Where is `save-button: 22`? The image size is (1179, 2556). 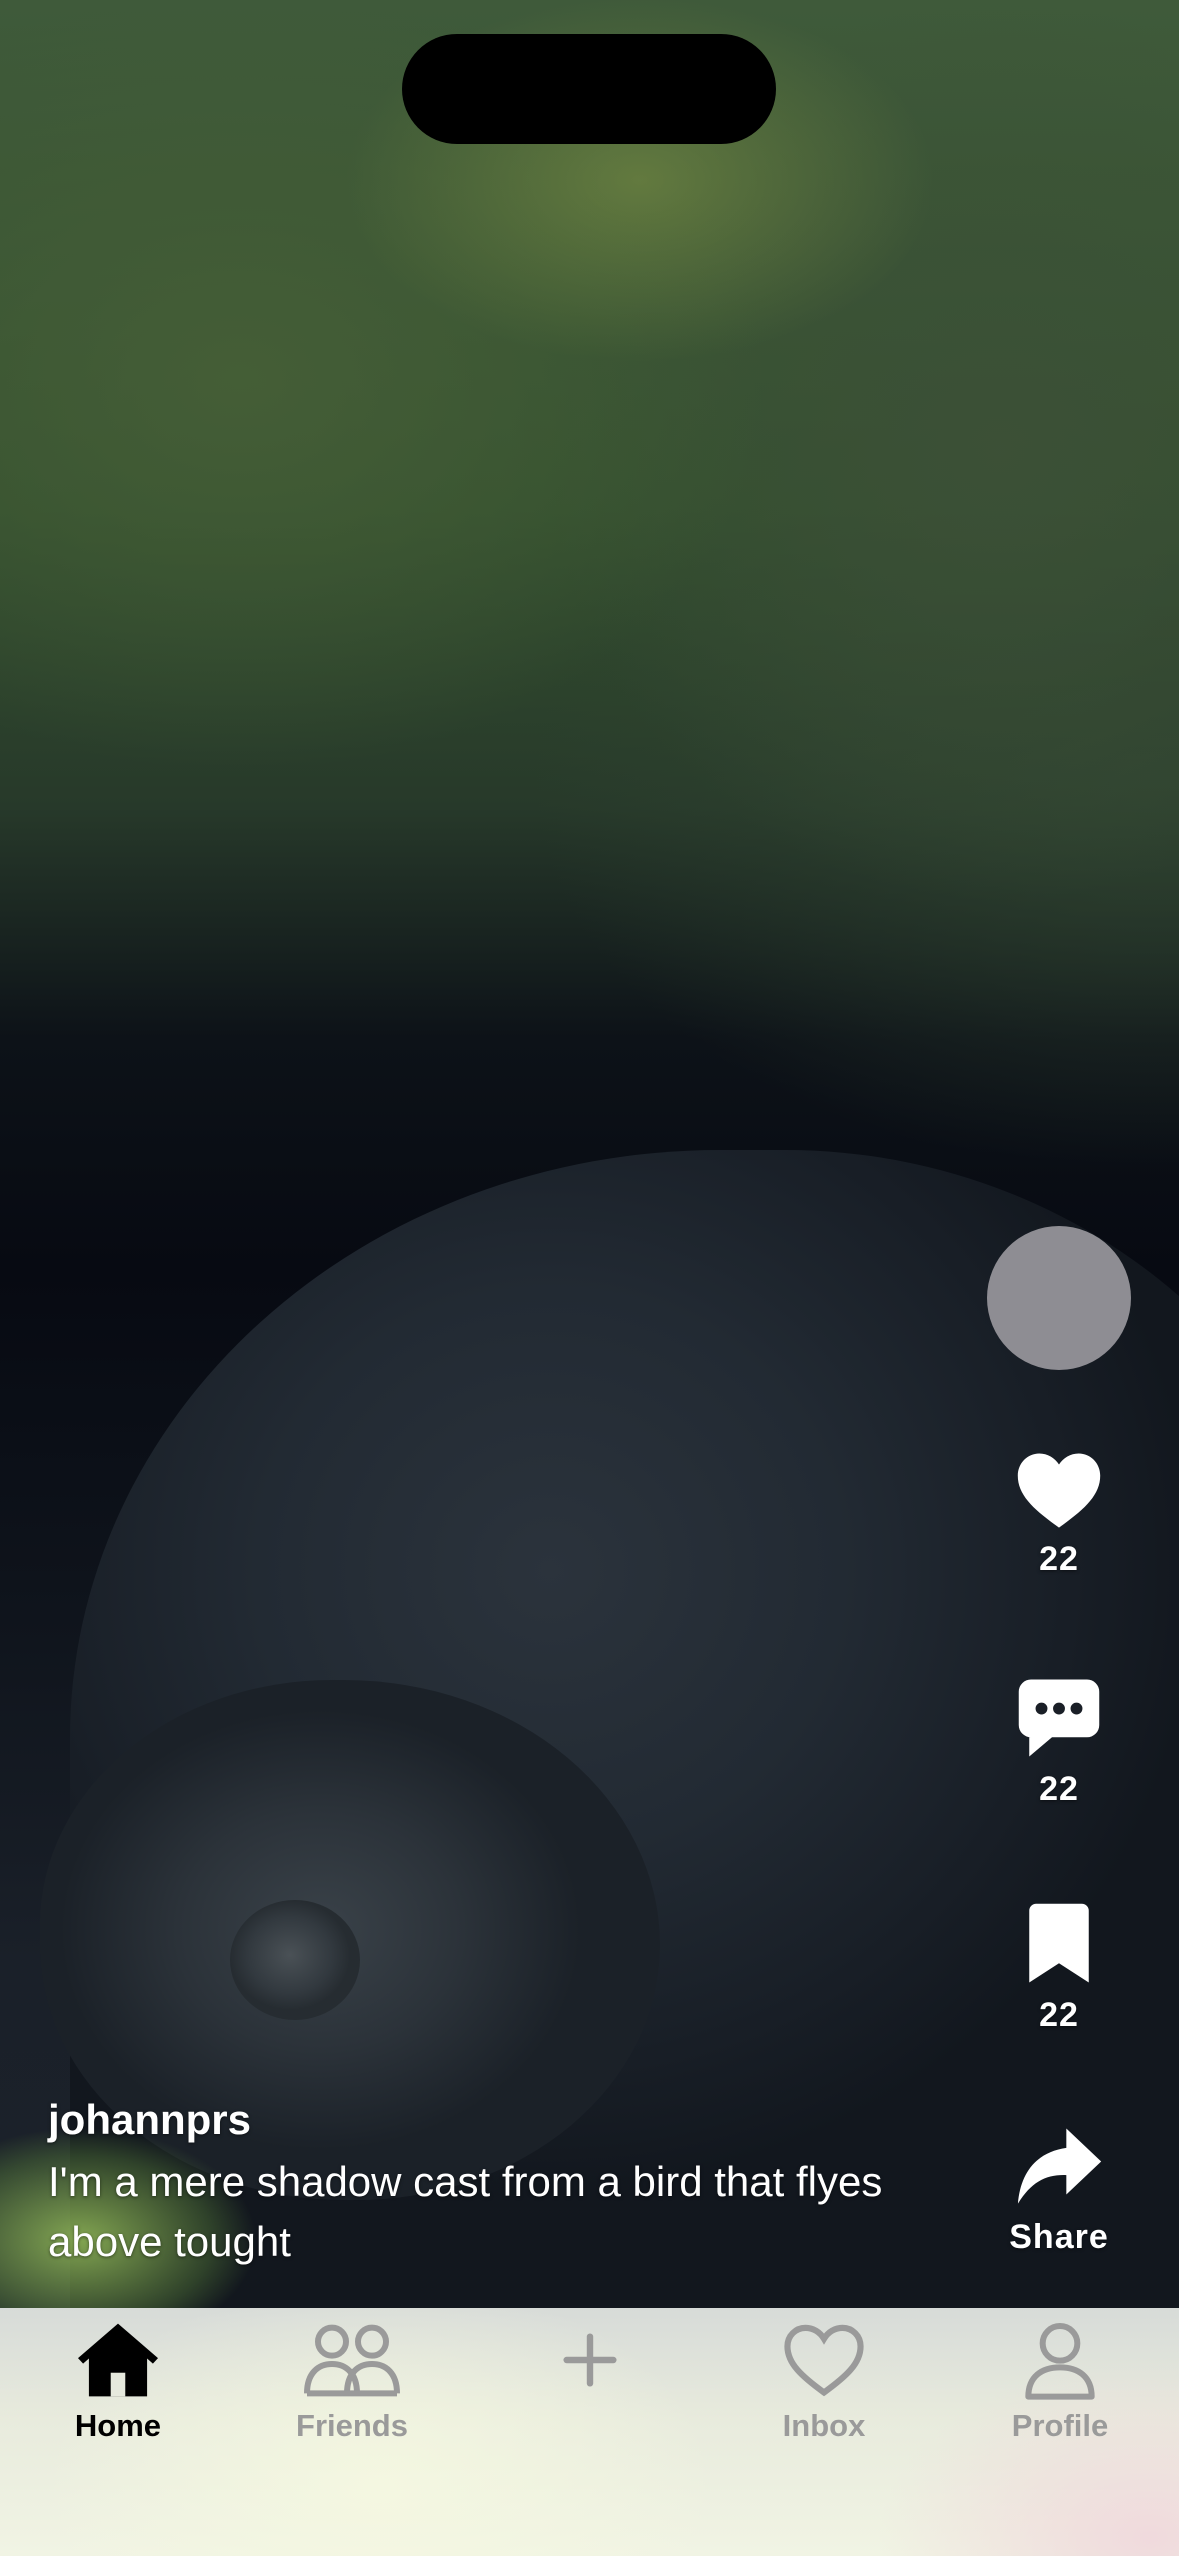 save-button: 22 is located at coordinates (1059, 1968).